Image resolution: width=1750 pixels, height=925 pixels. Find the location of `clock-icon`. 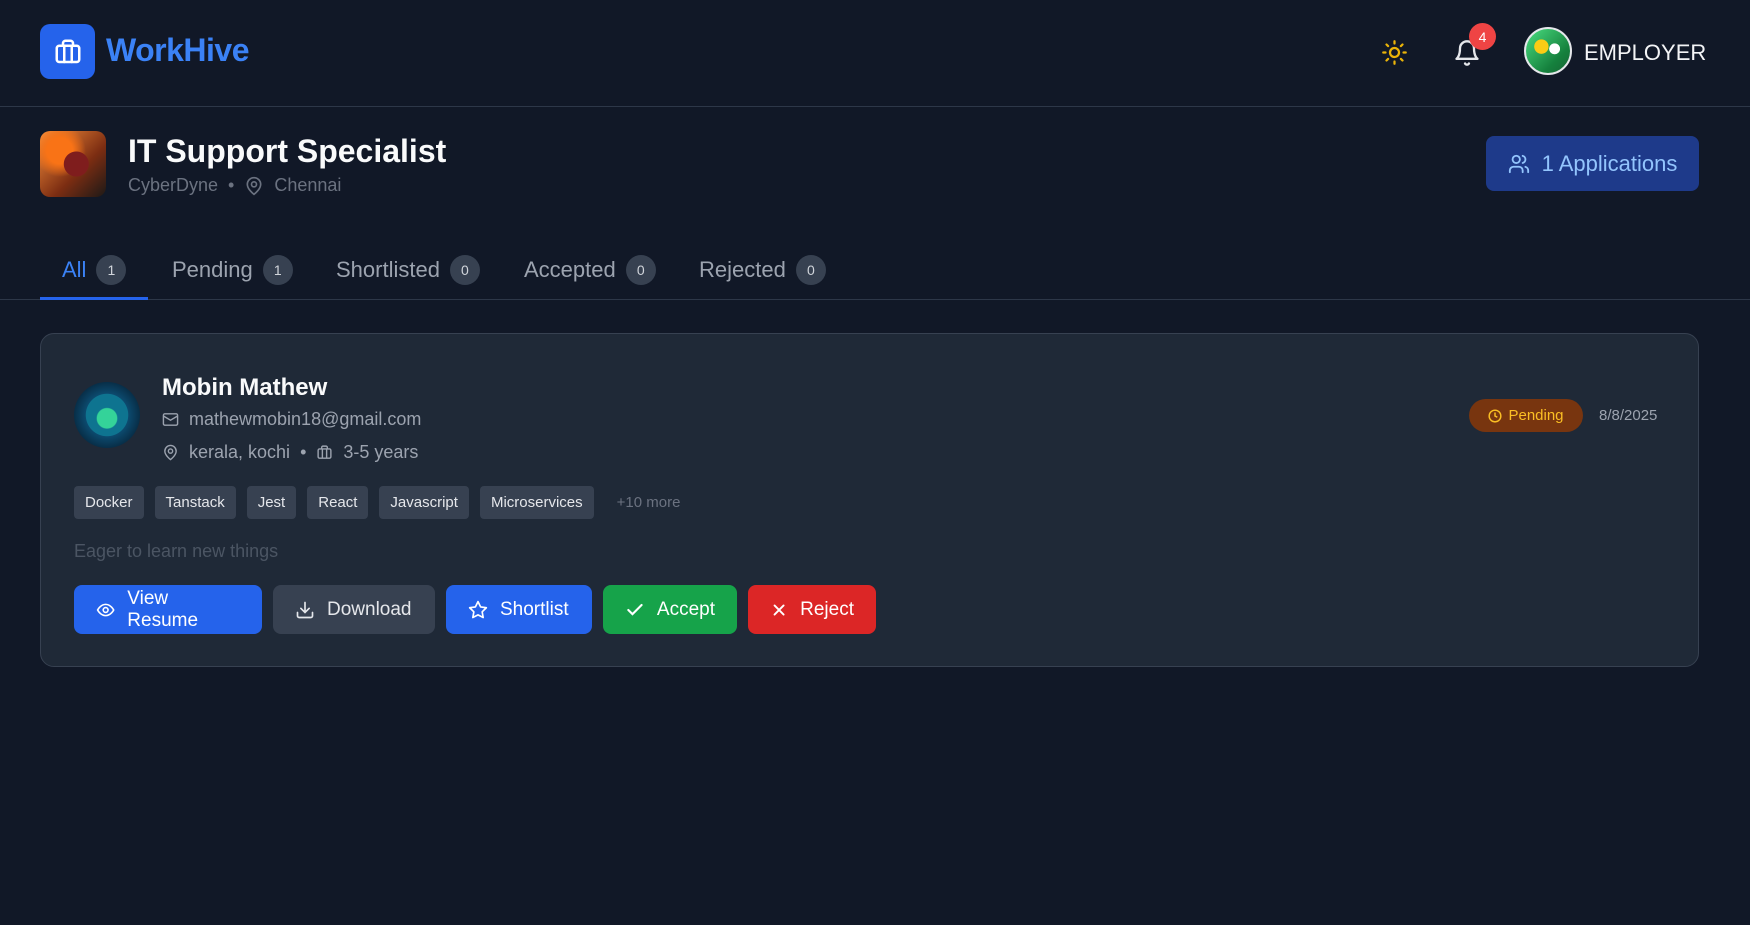

clock-icon is located at coordinates (1495, 415).